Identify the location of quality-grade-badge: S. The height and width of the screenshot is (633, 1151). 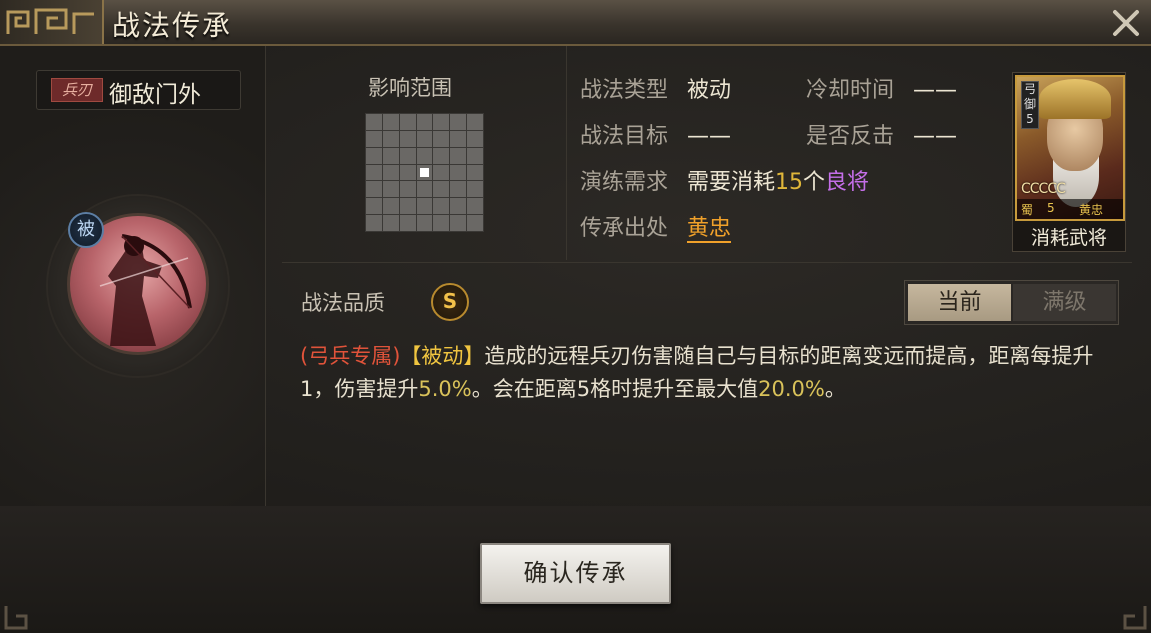
(450, 302).